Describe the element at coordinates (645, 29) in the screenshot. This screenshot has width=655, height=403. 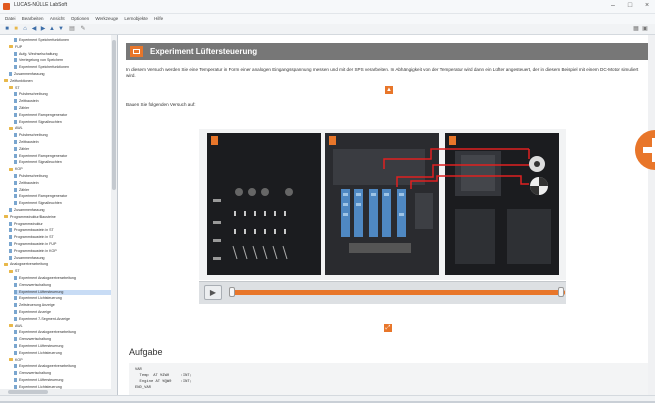
I see `panel-icon: ▣` at that location.